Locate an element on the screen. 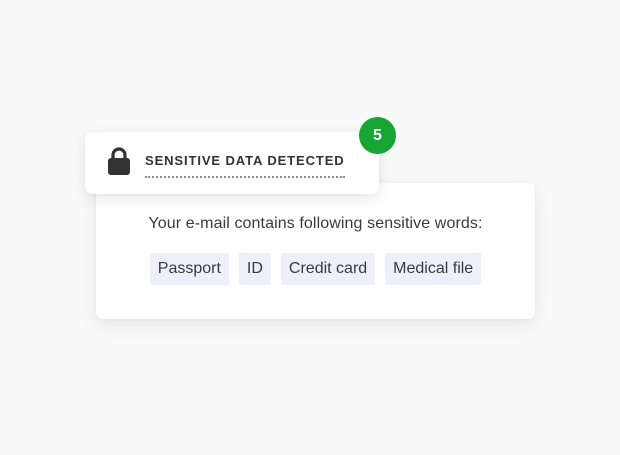  sensitive-count-badge: 5 is located at coordinates (377, 135).